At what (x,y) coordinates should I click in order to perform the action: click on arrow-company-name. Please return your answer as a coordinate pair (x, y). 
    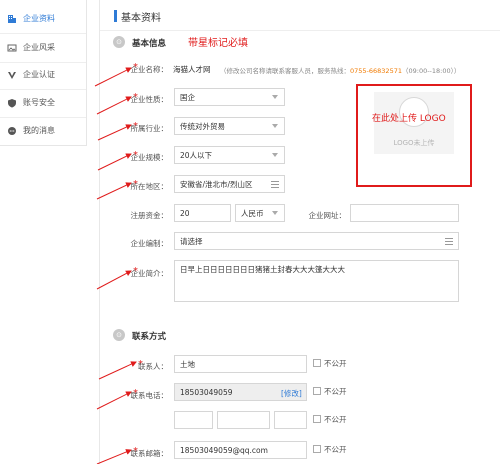
    Looking at the image, I should click on (113, 77).